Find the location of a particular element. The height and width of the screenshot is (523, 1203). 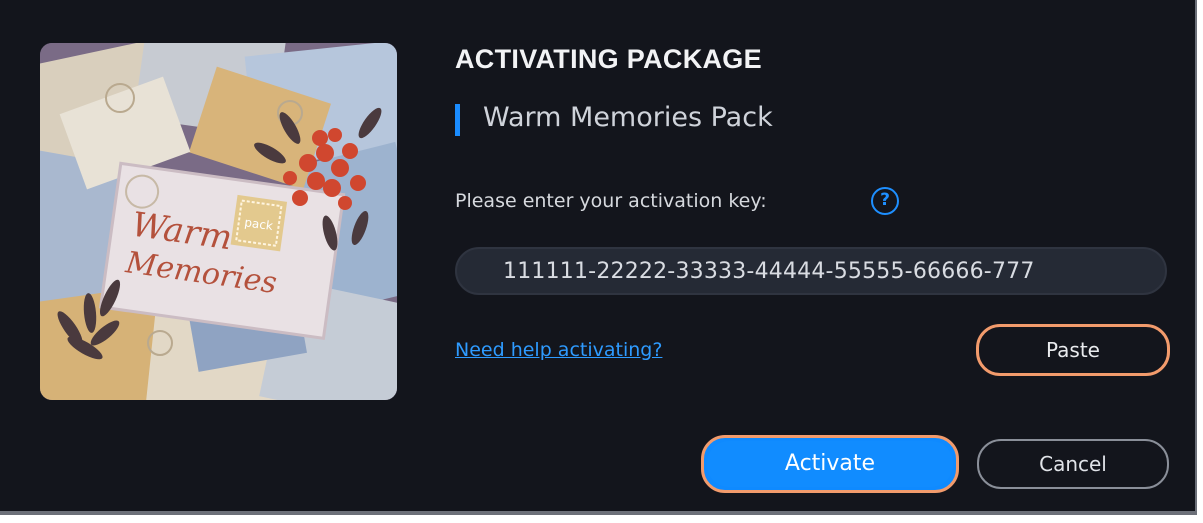

cancel-button: Cancel is located at coordinates (1073, 464).